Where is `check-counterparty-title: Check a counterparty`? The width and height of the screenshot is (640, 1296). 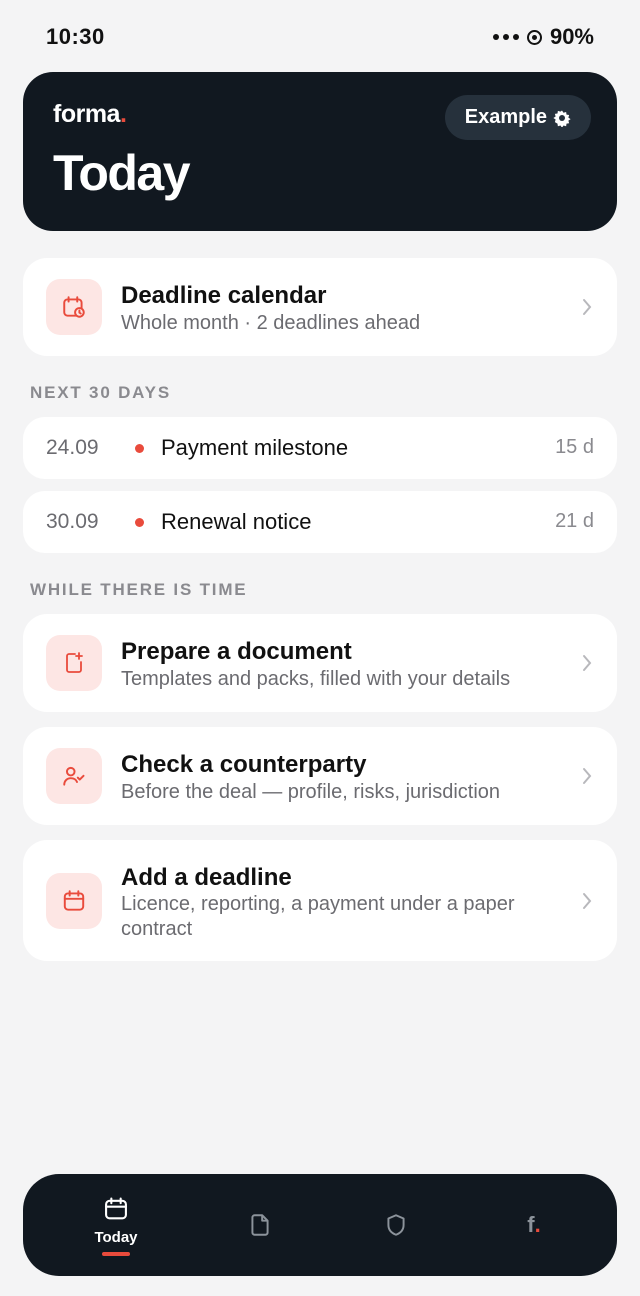
check-counterparty-title: Check a counterparty is located at coordinates (244, 764).